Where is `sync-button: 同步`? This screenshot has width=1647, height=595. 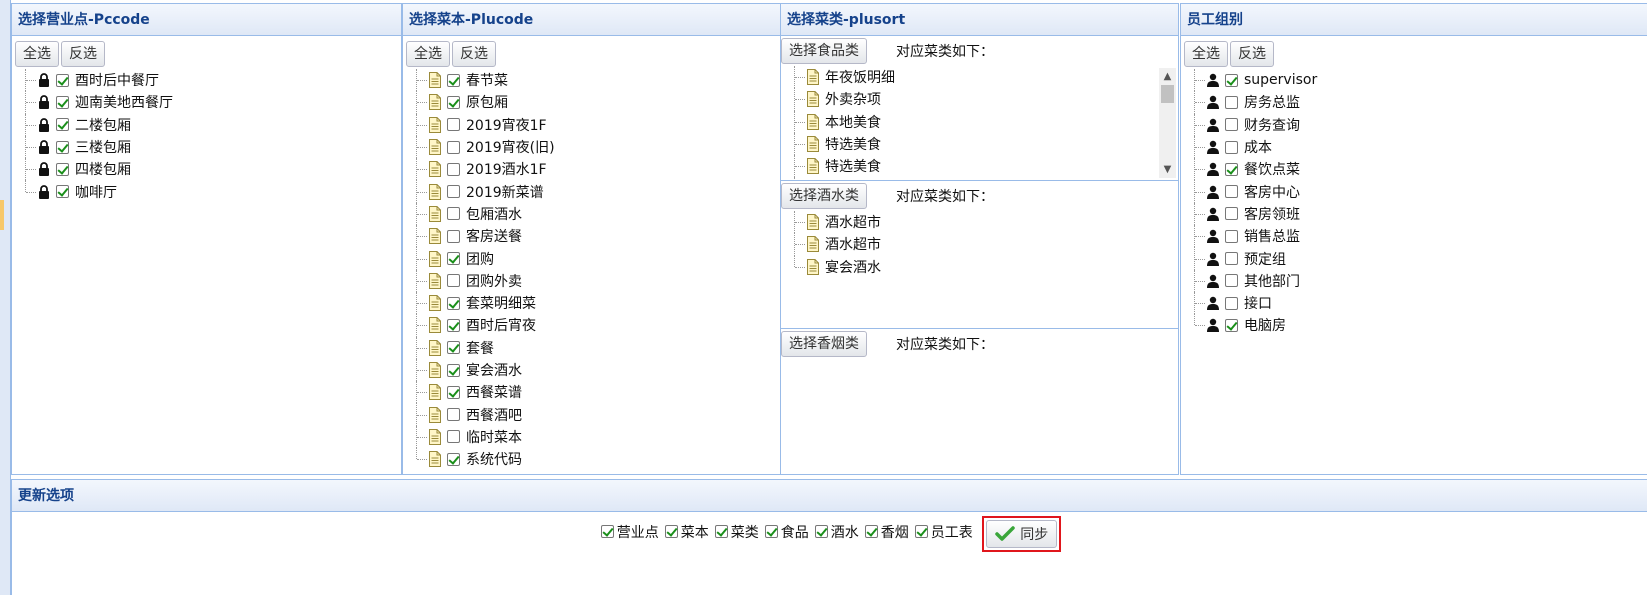 sync-button: 同步 is located at coordinates (1022, 534).